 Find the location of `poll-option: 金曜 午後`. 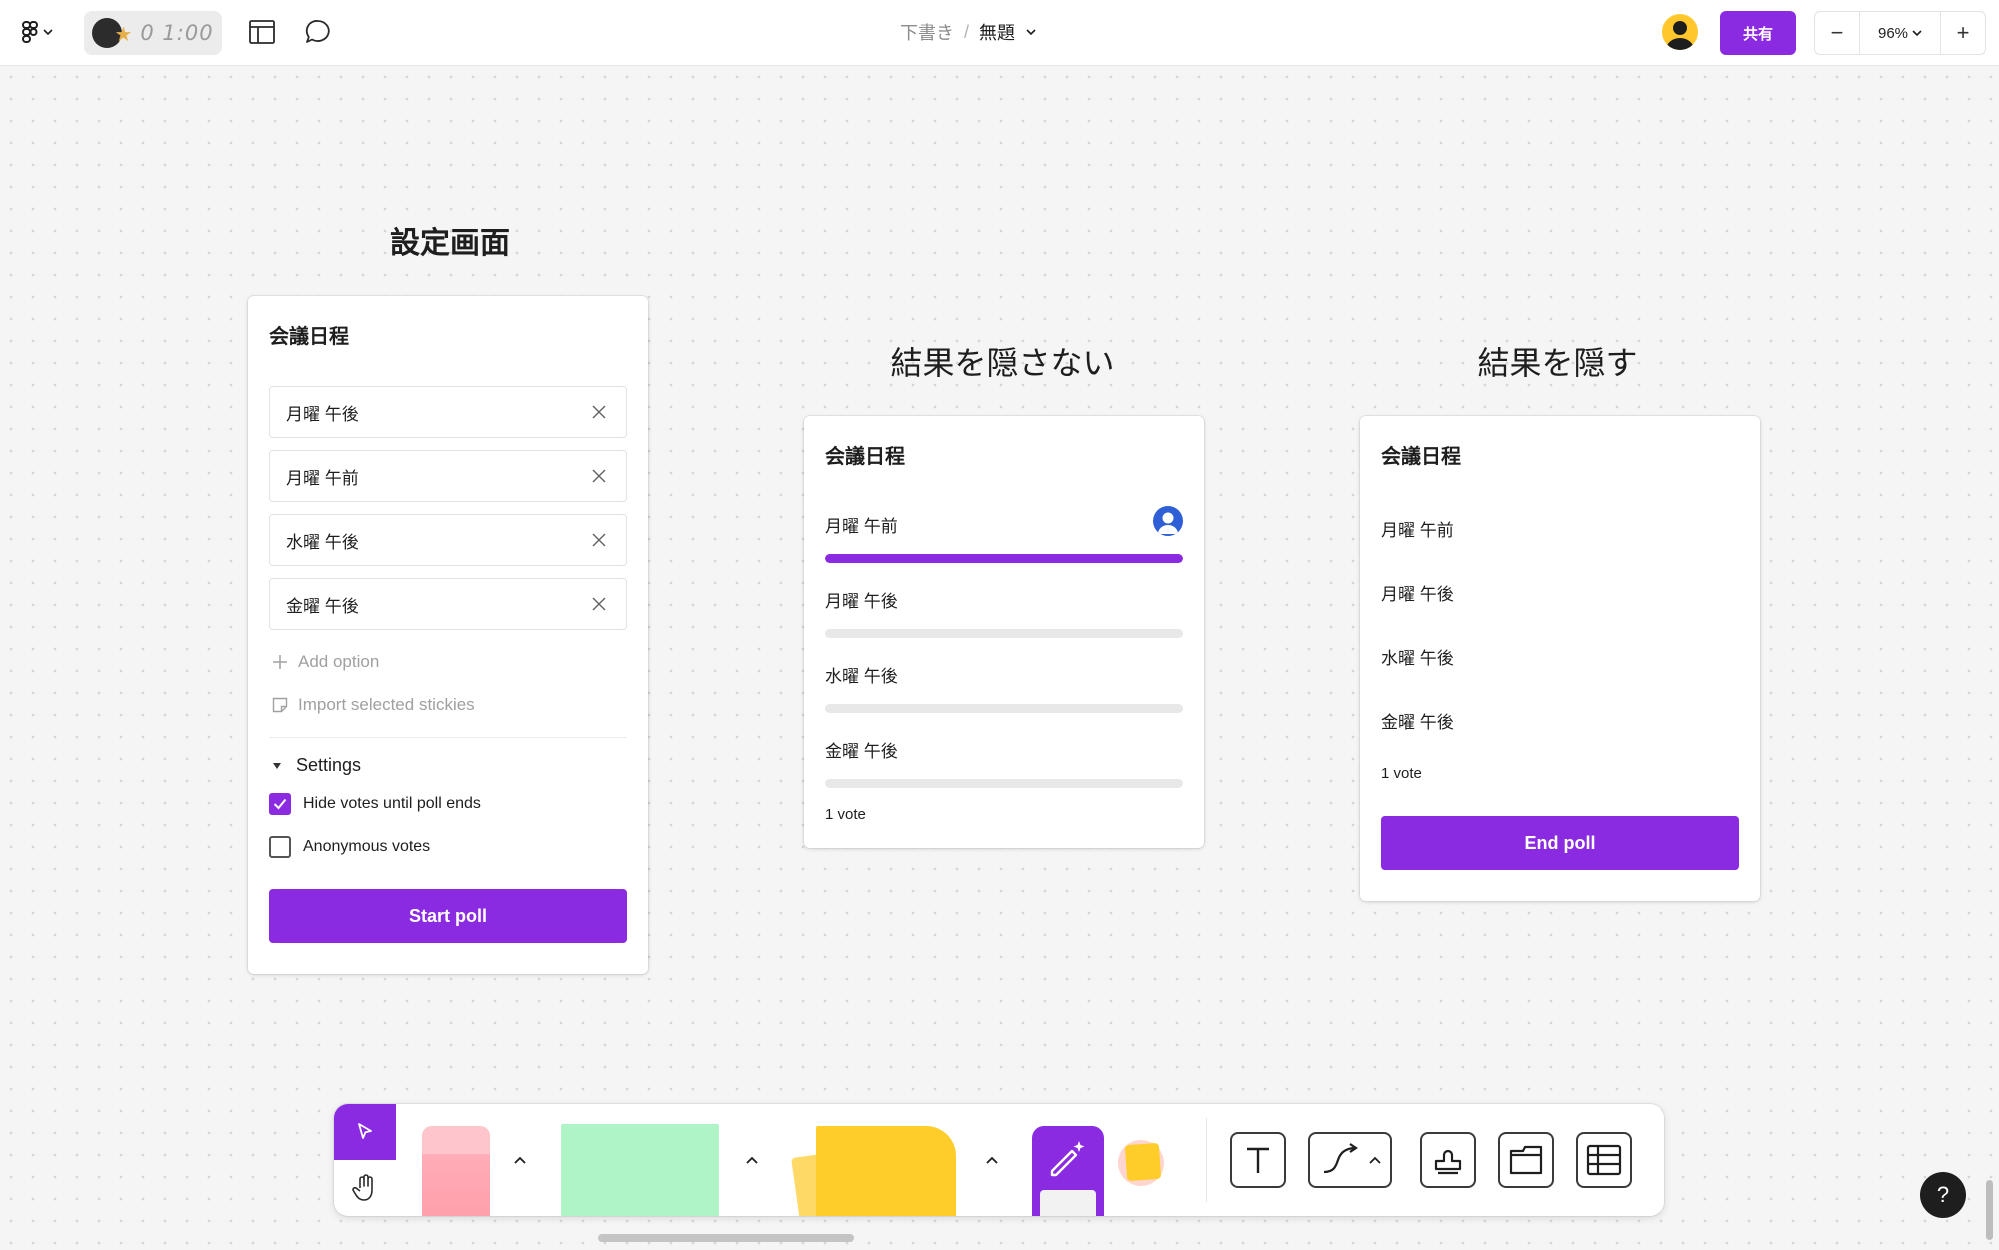

poll-option: 金曜 午後 is located at coordinates (1417, 720).